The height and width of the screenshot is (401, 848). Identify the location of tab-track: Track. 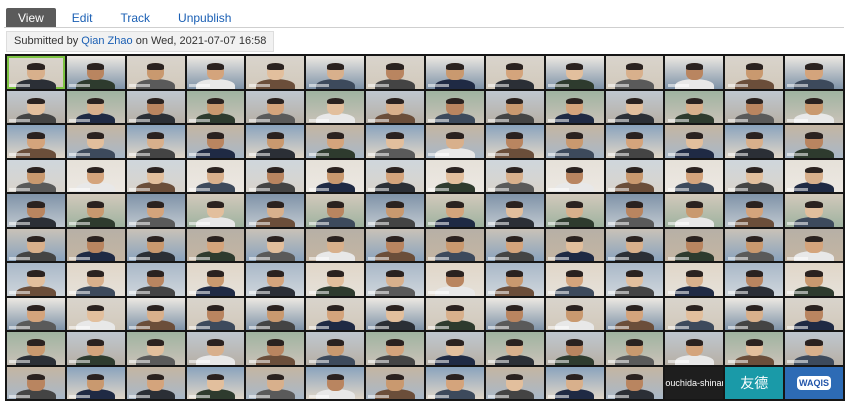
(135, 18).